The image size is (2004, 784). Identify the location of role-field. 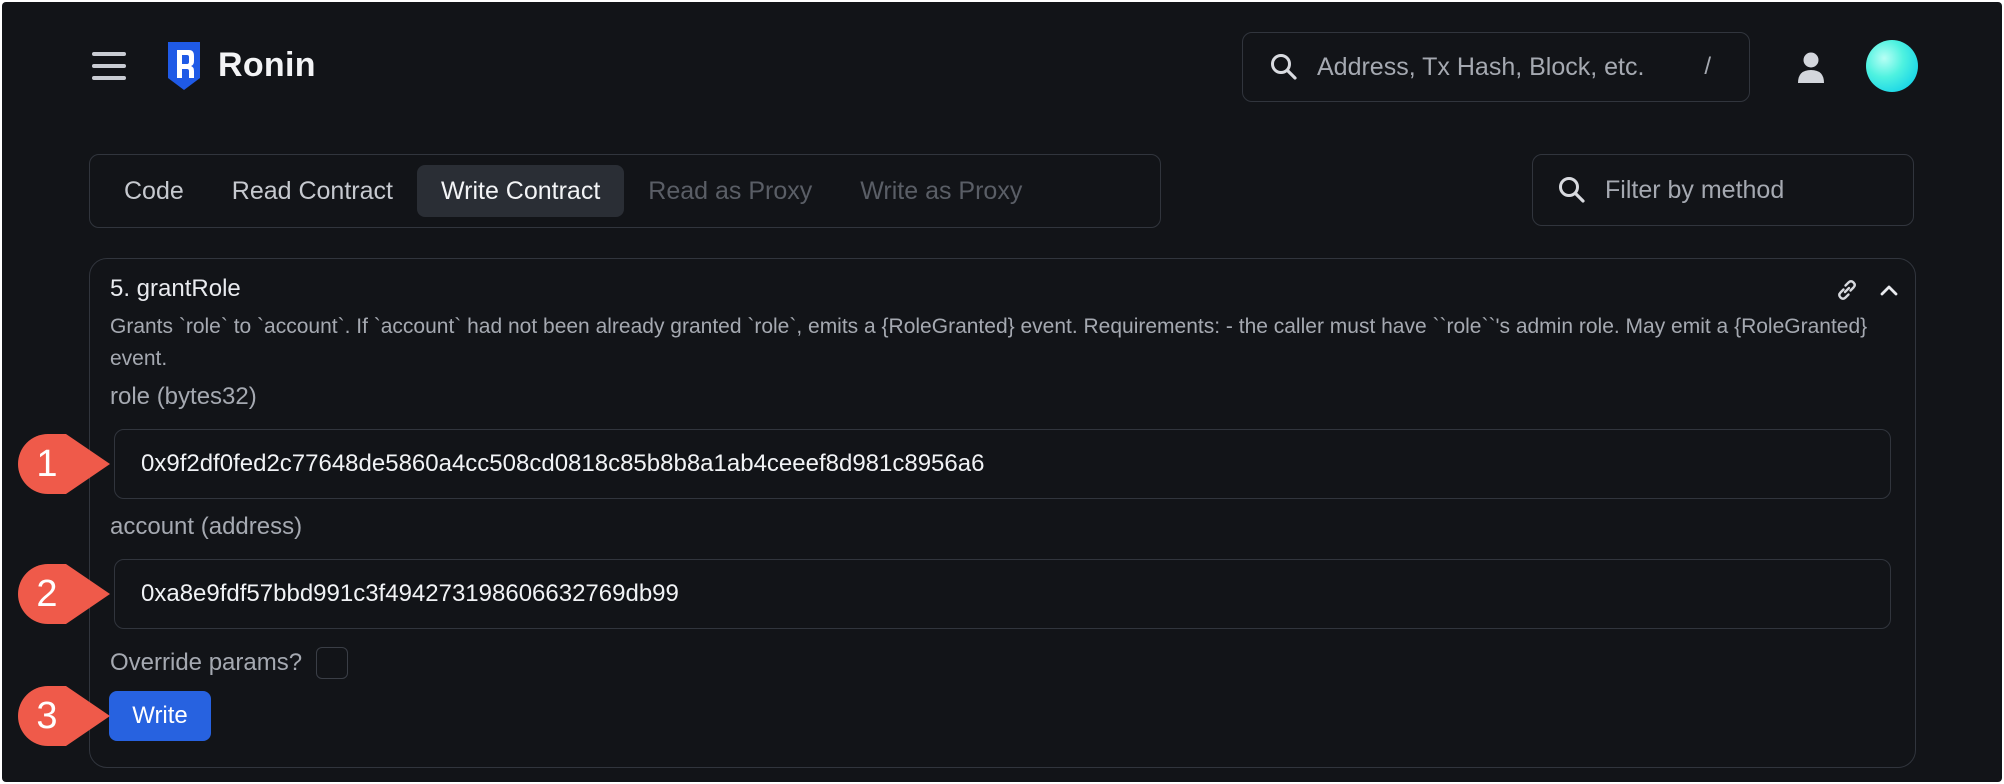
(1002, 464).